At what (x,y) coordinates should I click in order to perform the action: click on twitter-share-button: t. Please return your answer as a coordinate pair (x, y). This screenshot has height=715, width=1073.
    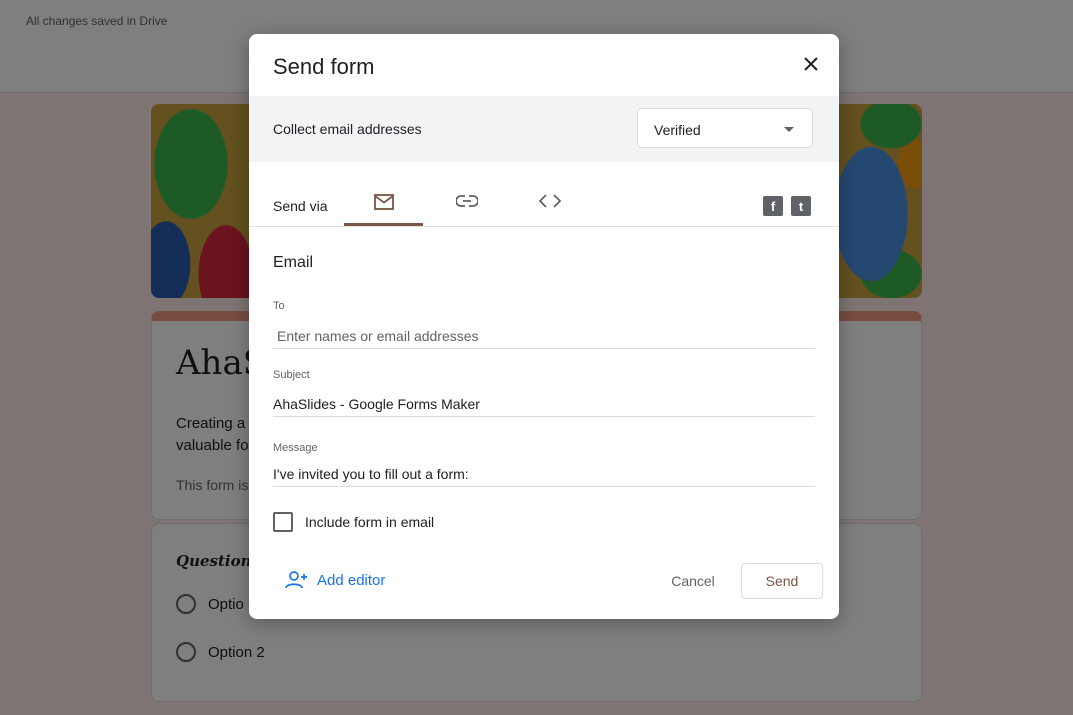
    Looking at the image, I should click on (801, 206).